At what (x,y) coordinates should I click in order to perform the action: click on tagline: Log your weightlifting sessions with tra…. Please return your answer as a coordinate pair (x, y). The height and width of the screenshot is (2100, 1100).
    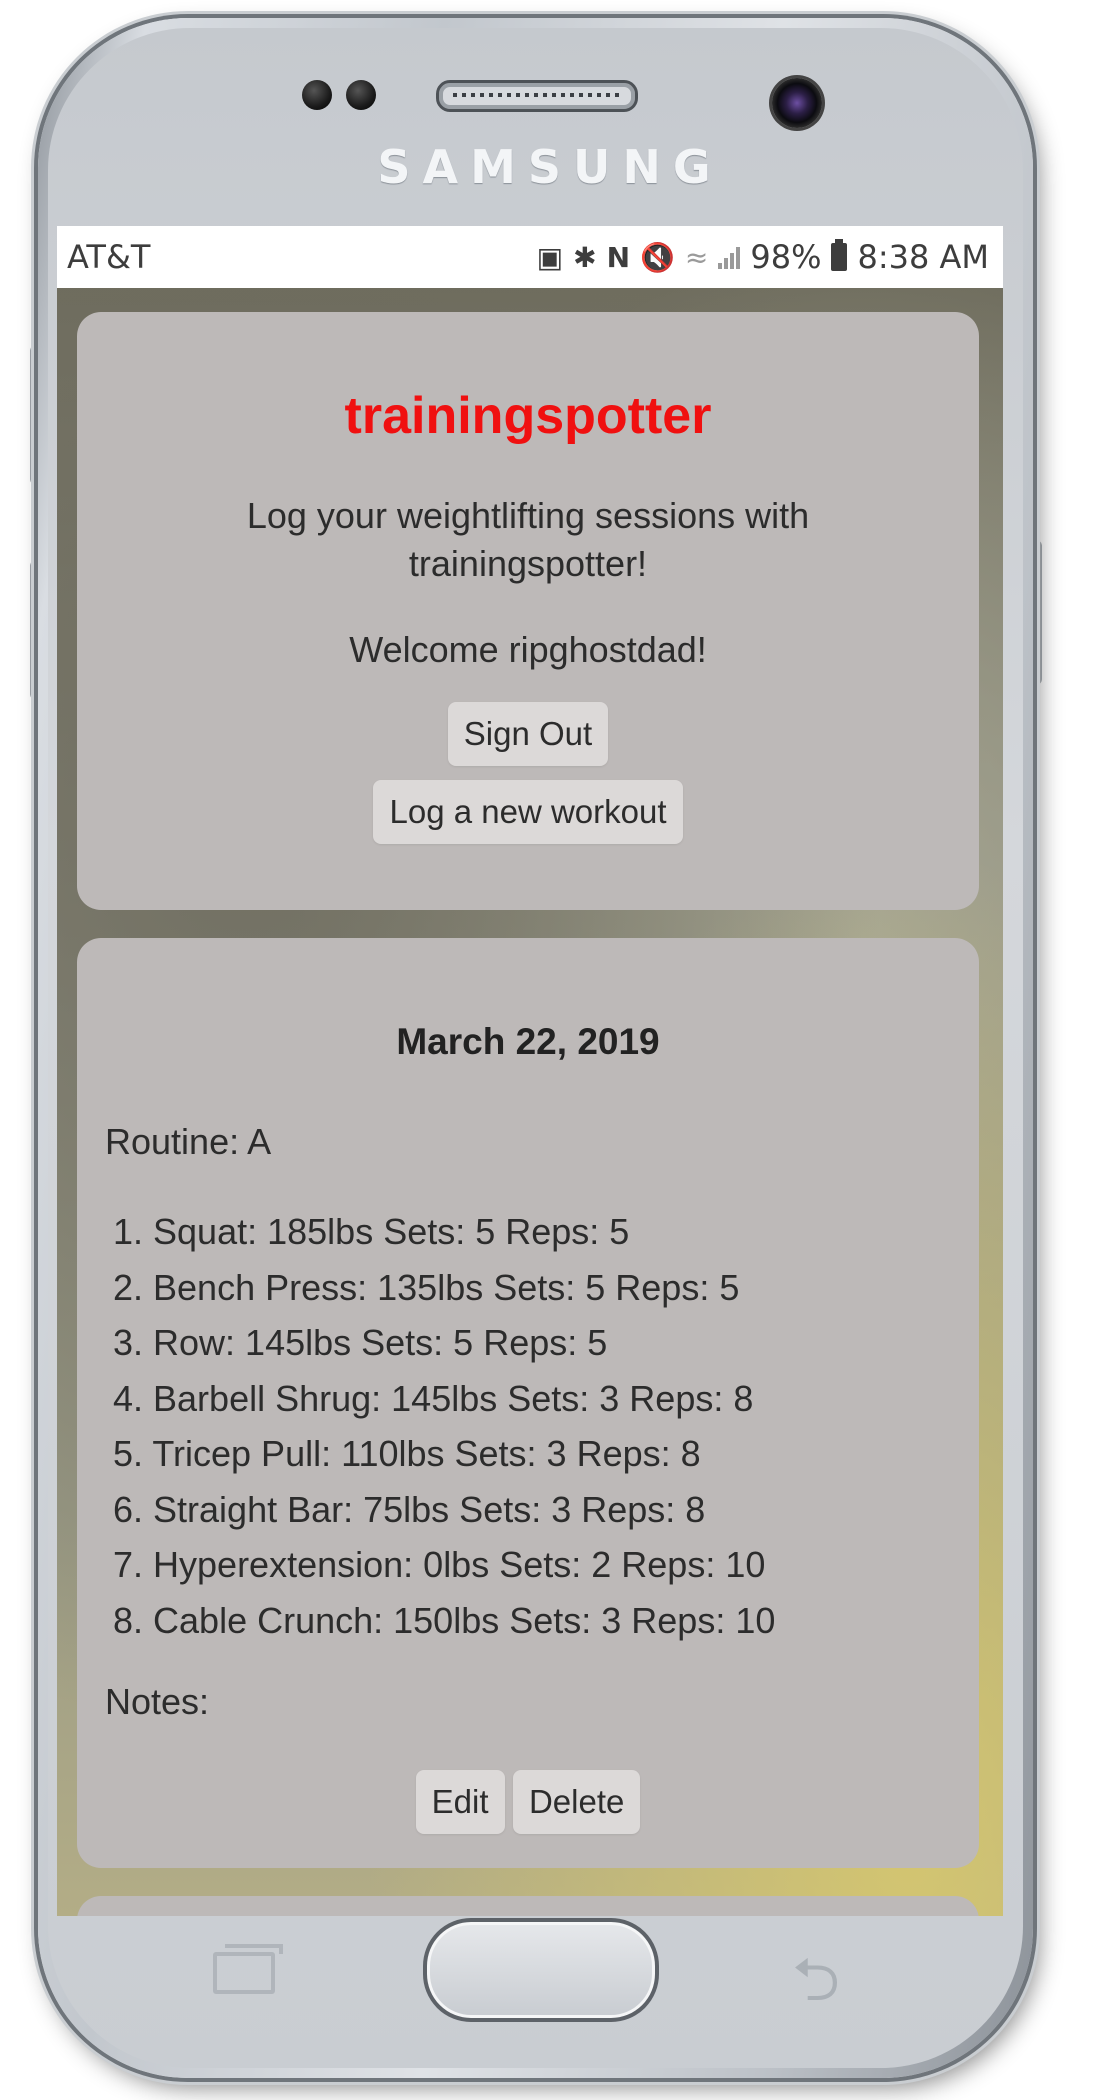
    Looking at the image, I should click on (528, 539).